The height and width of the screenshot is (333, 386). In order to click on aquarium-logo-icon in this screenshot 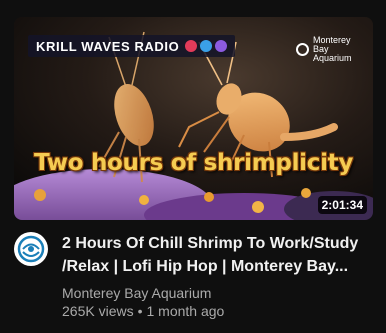, I will do `click(31, 249)`.